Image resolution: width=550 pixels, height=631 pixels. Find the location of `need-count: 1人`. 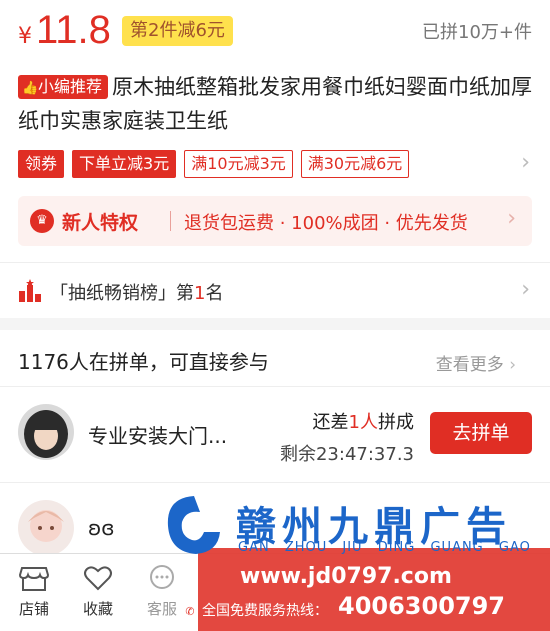

need-count: 1人 is located at coordinates (363, 422).